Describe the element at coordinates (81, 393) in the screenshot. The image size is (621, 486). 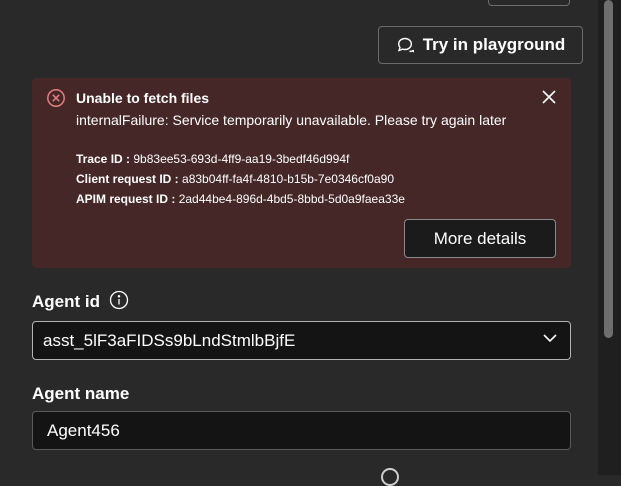
I see `agent-name-label: Agent name` at that location.